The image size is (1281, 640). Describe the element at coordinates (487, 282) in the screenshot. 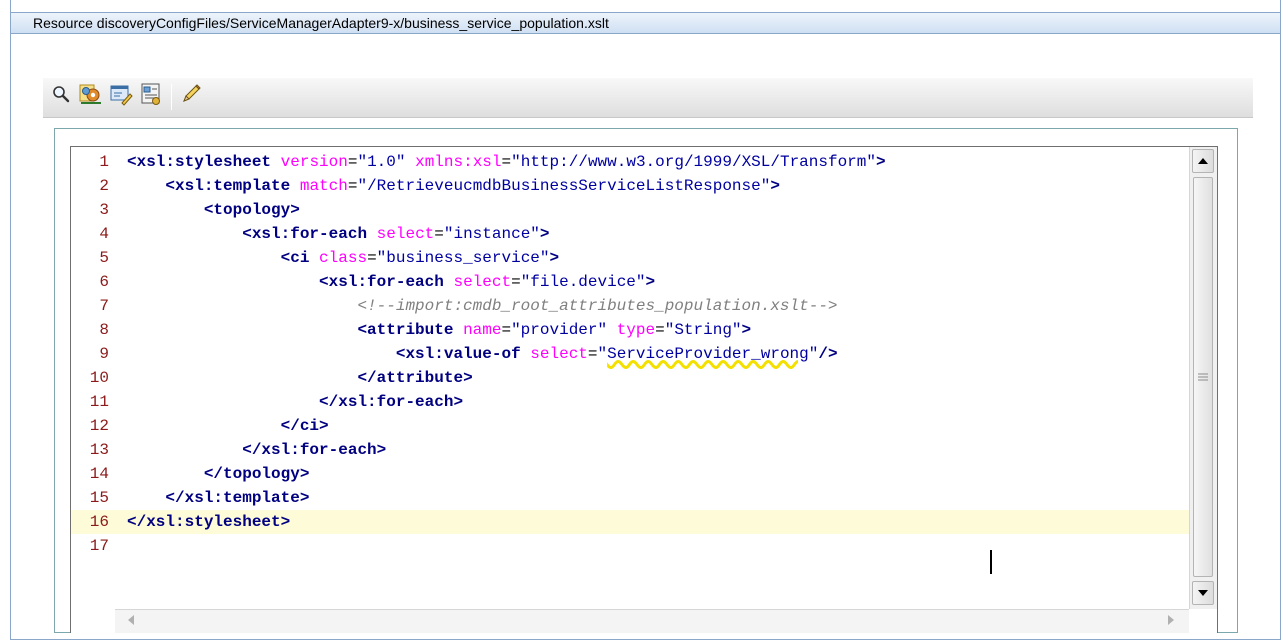

I see `line-text: <xsl:for-each select="file.device">` at that location.